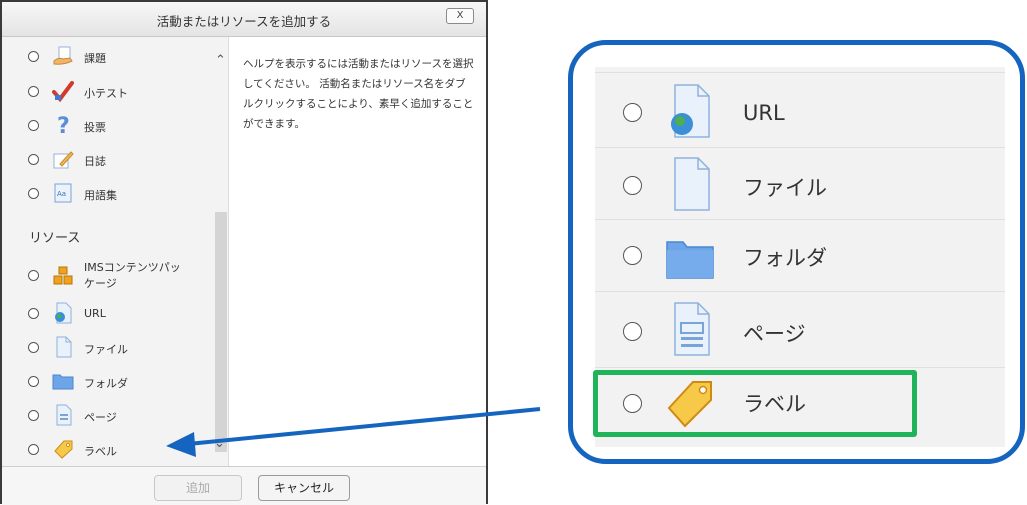 This screenshot has width=1027, height=505. I want to click on pointer-arrow, so click(353, 432).